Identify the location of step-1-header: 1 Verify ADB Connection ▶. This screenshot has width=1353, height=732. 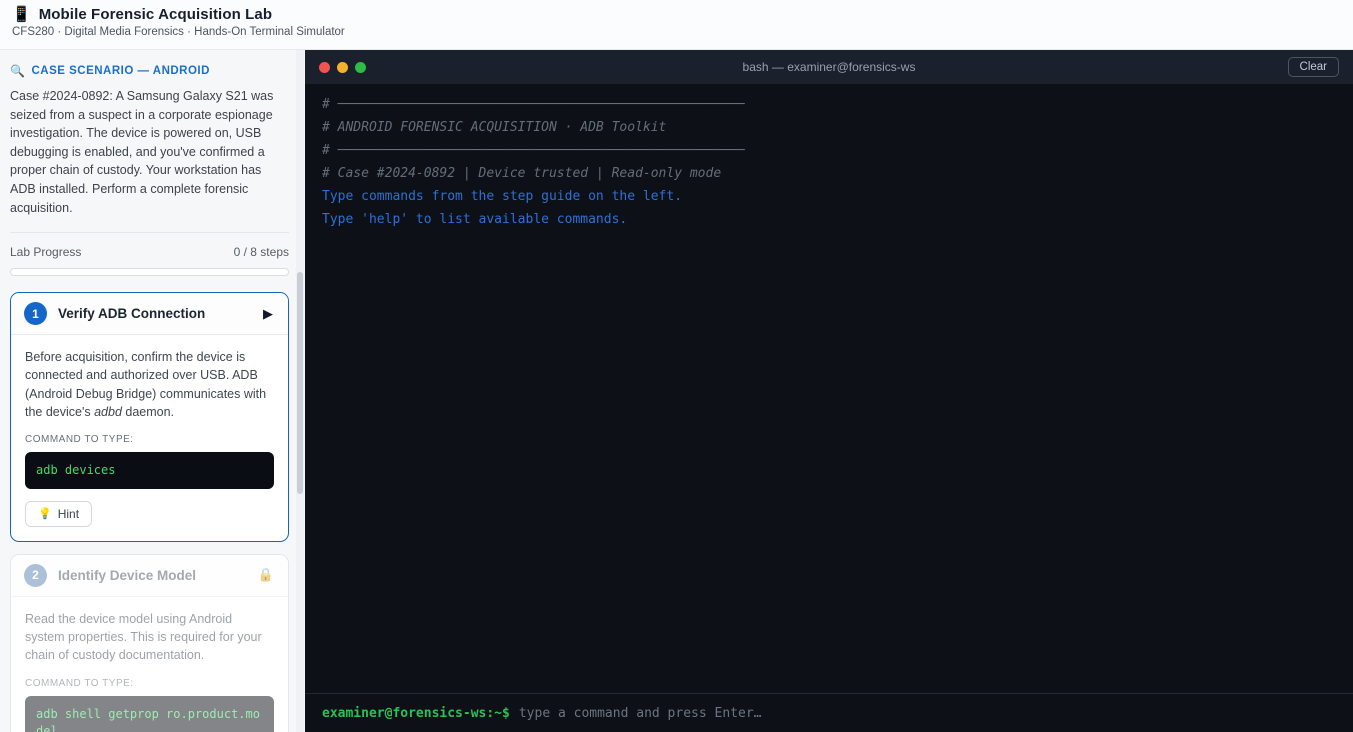
(149, 314).